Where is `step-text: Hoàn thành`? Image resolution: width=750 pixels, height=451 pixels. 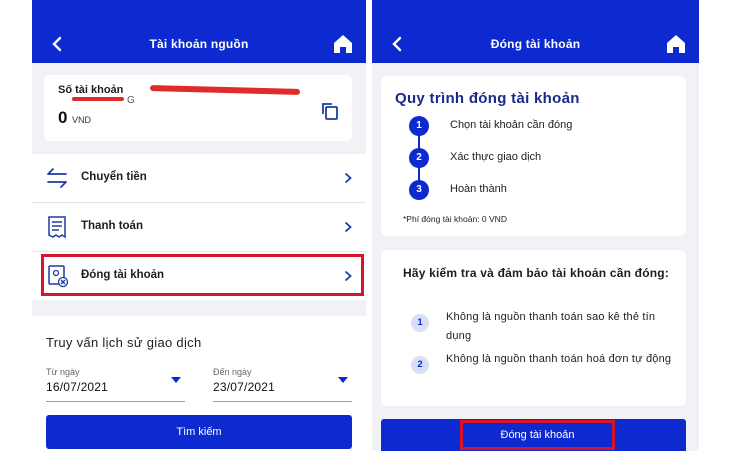
step-text: Hoàn thành is located at coordinates (478, 189).